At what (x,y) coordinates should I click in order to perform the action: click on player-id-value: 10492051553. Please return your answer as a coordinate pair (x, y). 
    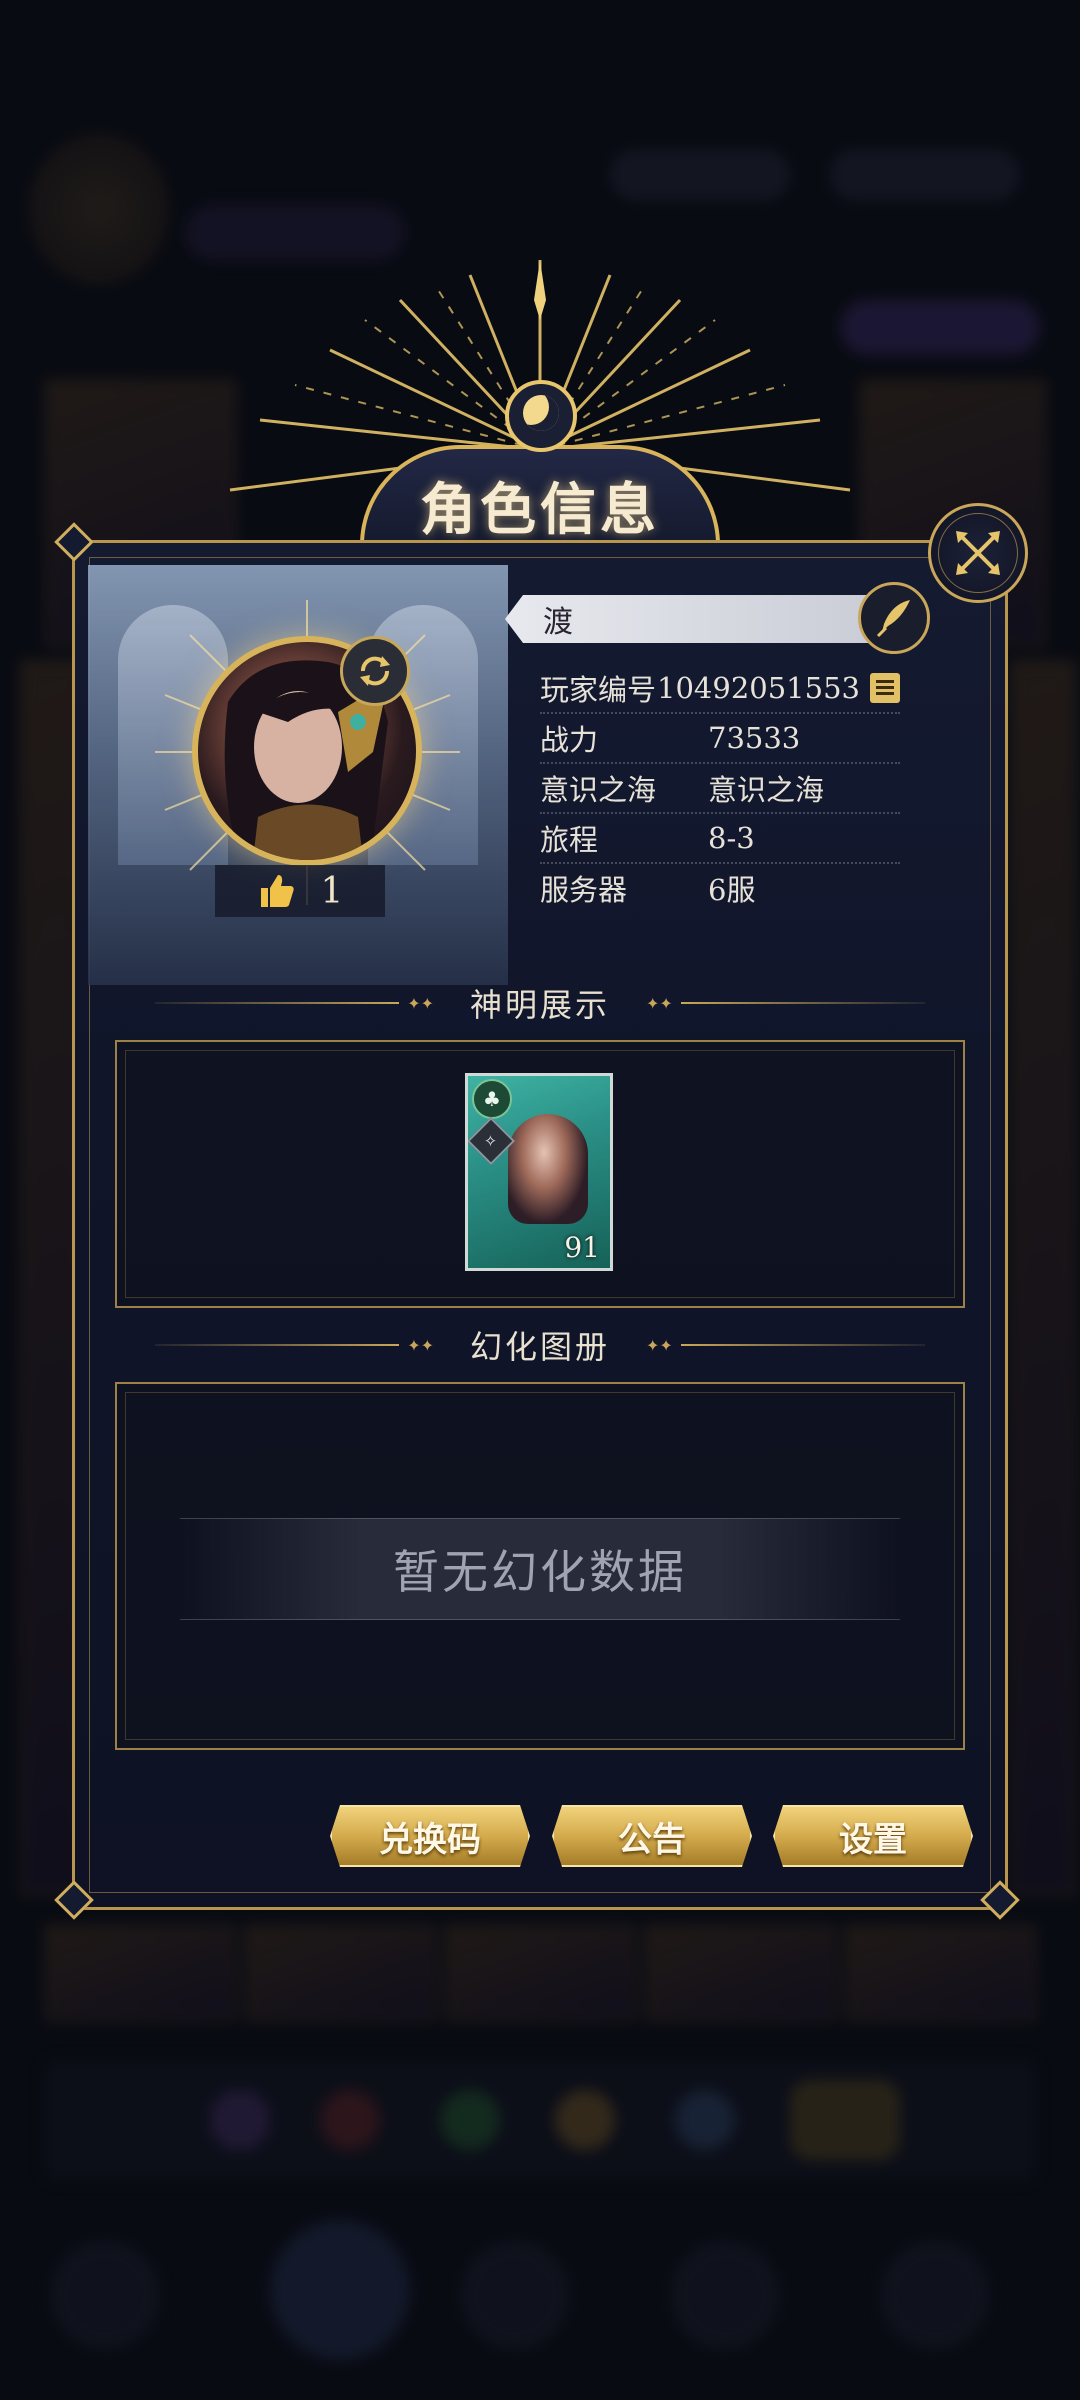
    Looking at the image, I should click on (758, 688).